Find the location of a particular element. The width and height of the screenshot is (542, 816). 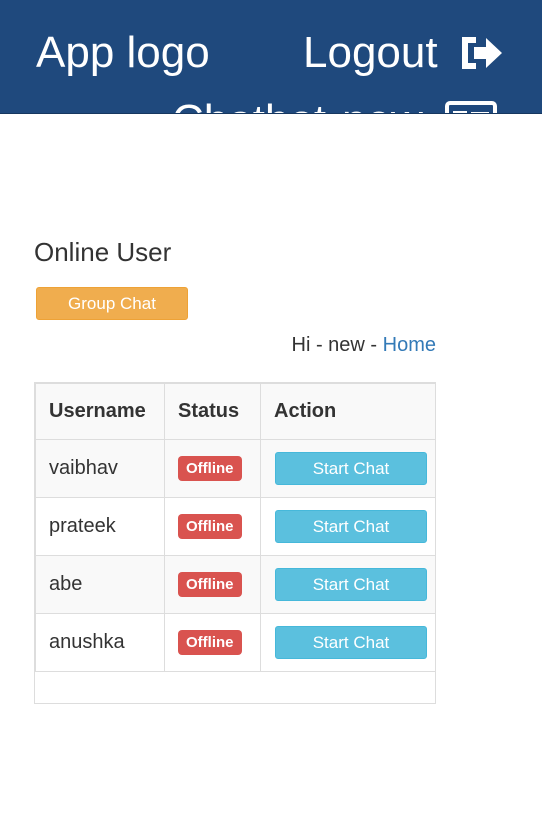

username-cell: prateek is located at coordinates (100, 526).